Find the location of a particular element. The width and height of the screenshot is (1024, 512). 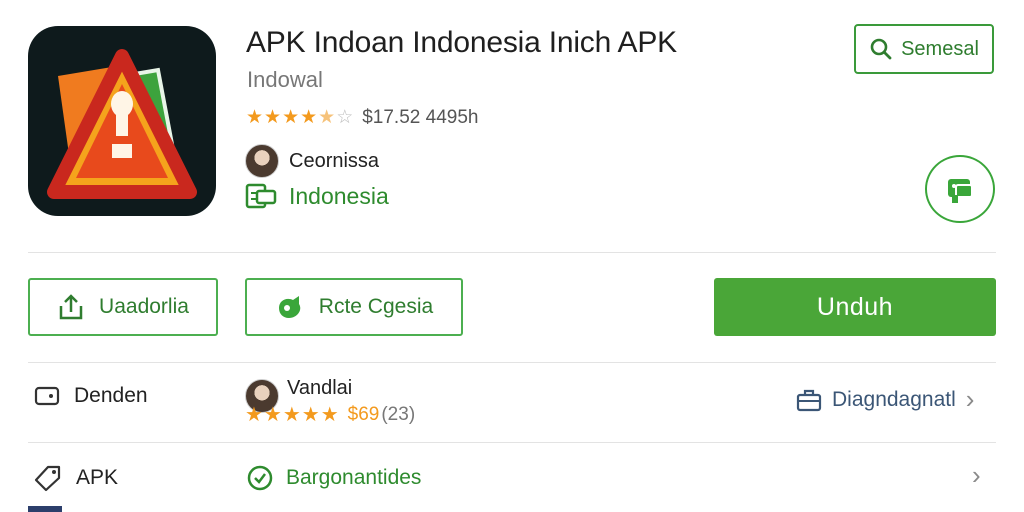

rating-row: ★★★★★☆ $17.52 4495h is located at coordinates (362, 117).